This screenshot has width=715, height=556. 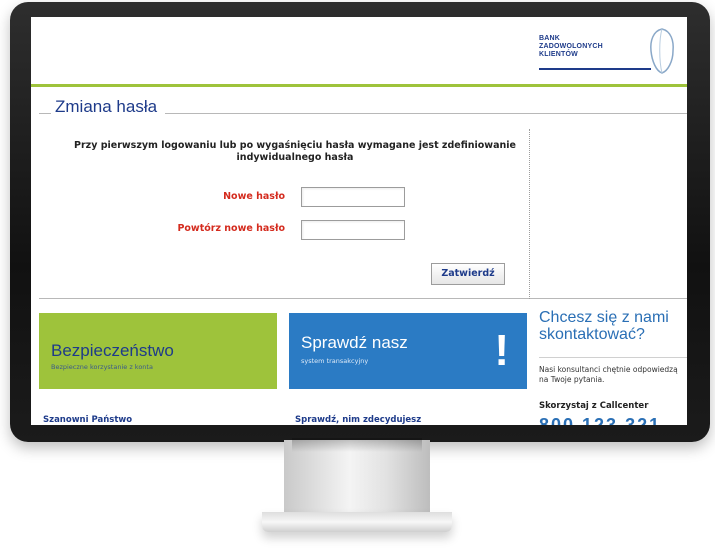 What do you see at coordinates (529, 214) in the screenshot?
I see `panel-divider` at bounding box center [529, 214].